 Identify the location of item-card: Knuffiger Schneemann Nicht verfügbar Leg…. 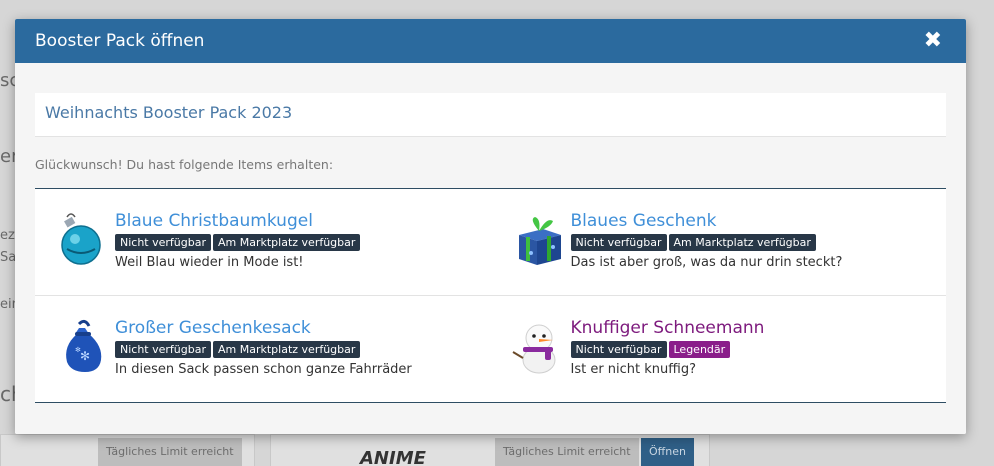
(719, 349).